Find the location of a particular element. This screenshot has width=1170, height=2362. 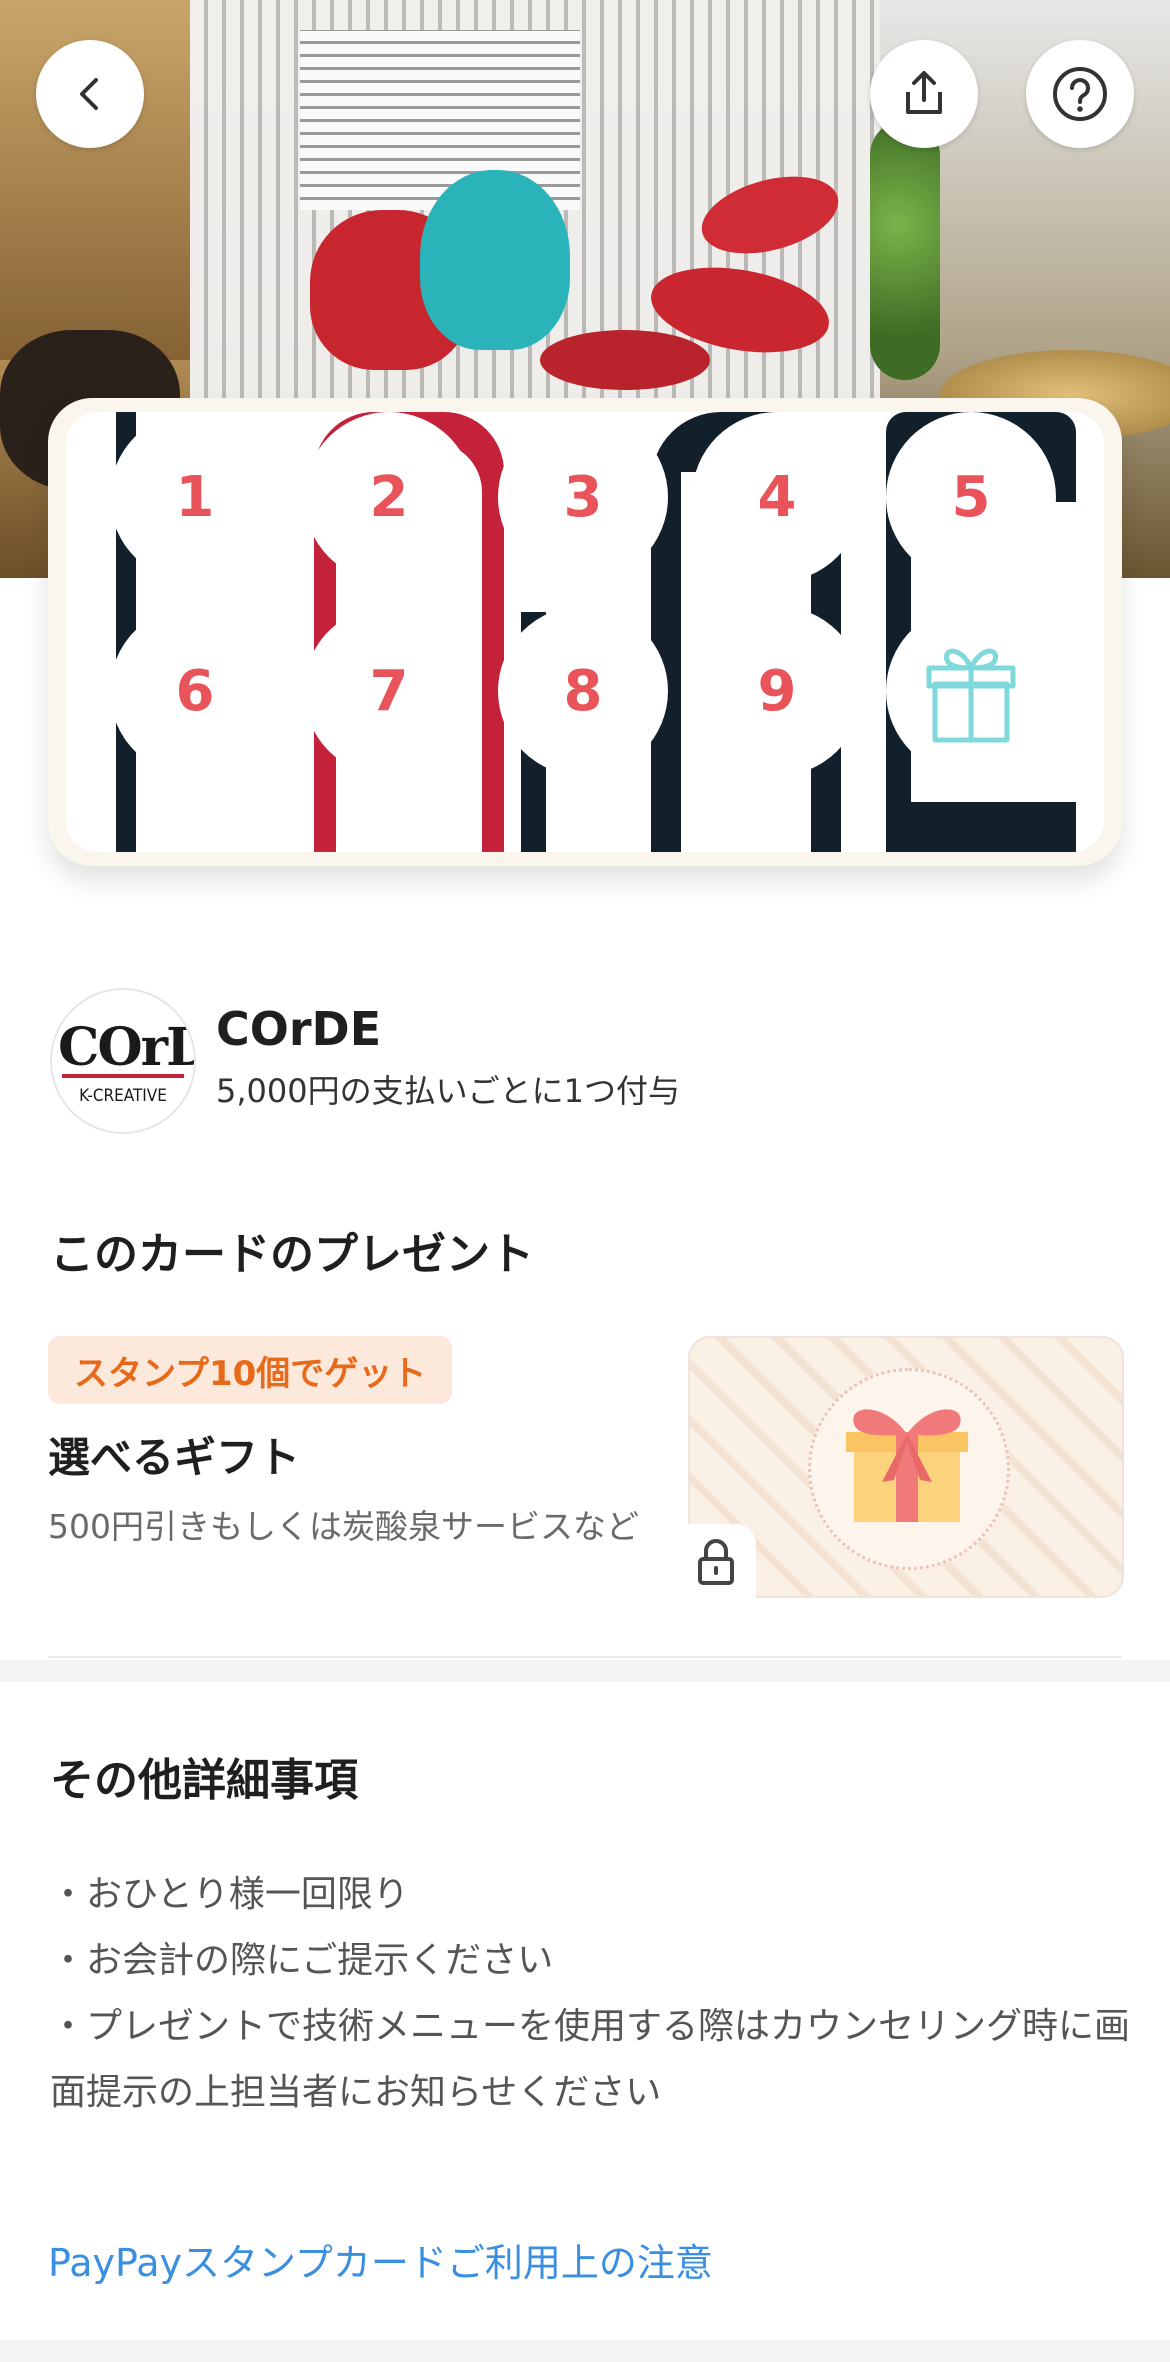

shop-logo-accent is located at coordinates (123, 1076).